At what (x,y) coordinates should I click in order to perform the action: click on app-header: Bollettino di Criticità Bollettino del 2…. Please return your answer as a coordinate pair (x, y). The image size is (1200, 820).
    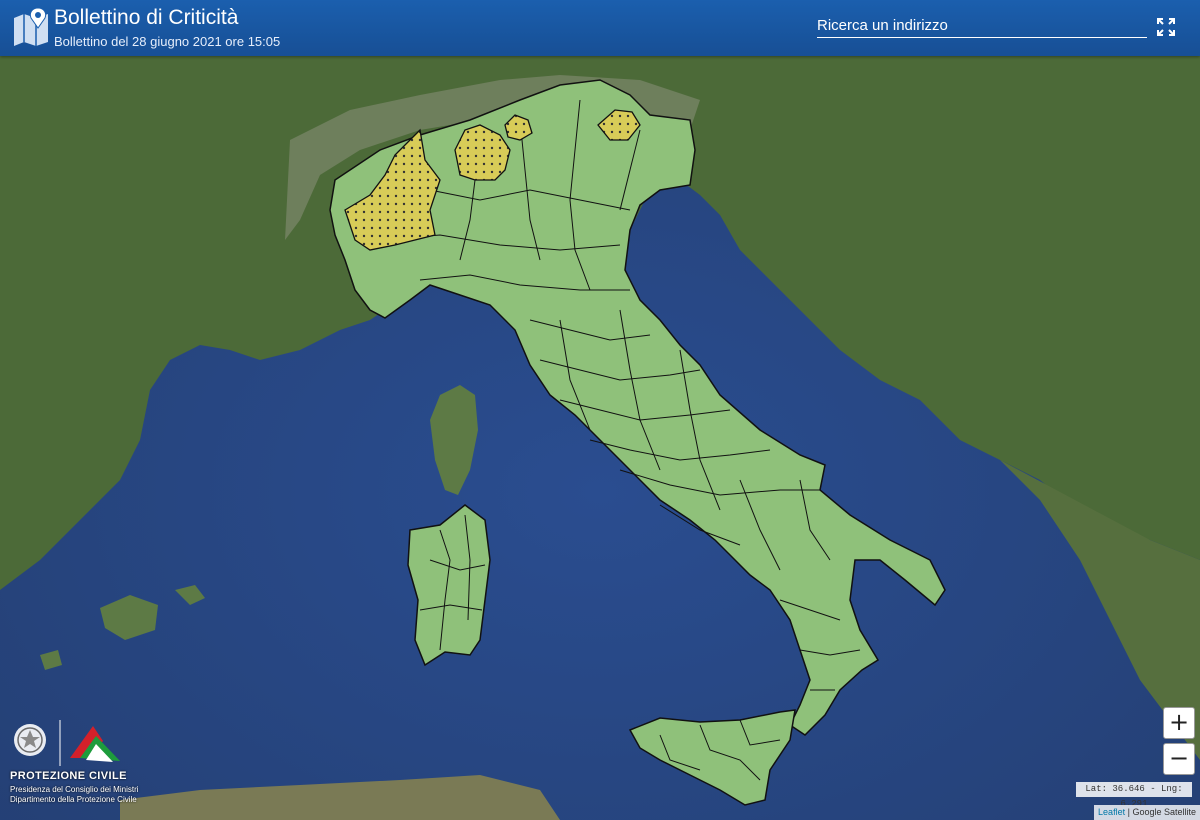
    Looking at the image, I should click on (600, 28).